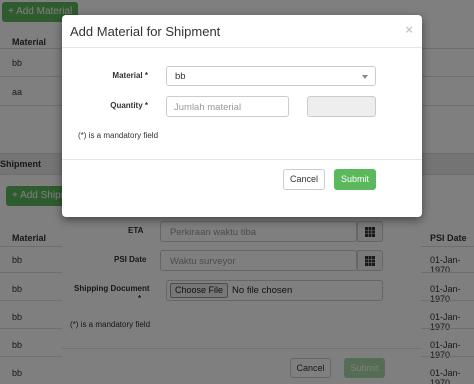 This screenshot has height=384, width=474. I want to click on material-label: Material *, so click(130, 75).